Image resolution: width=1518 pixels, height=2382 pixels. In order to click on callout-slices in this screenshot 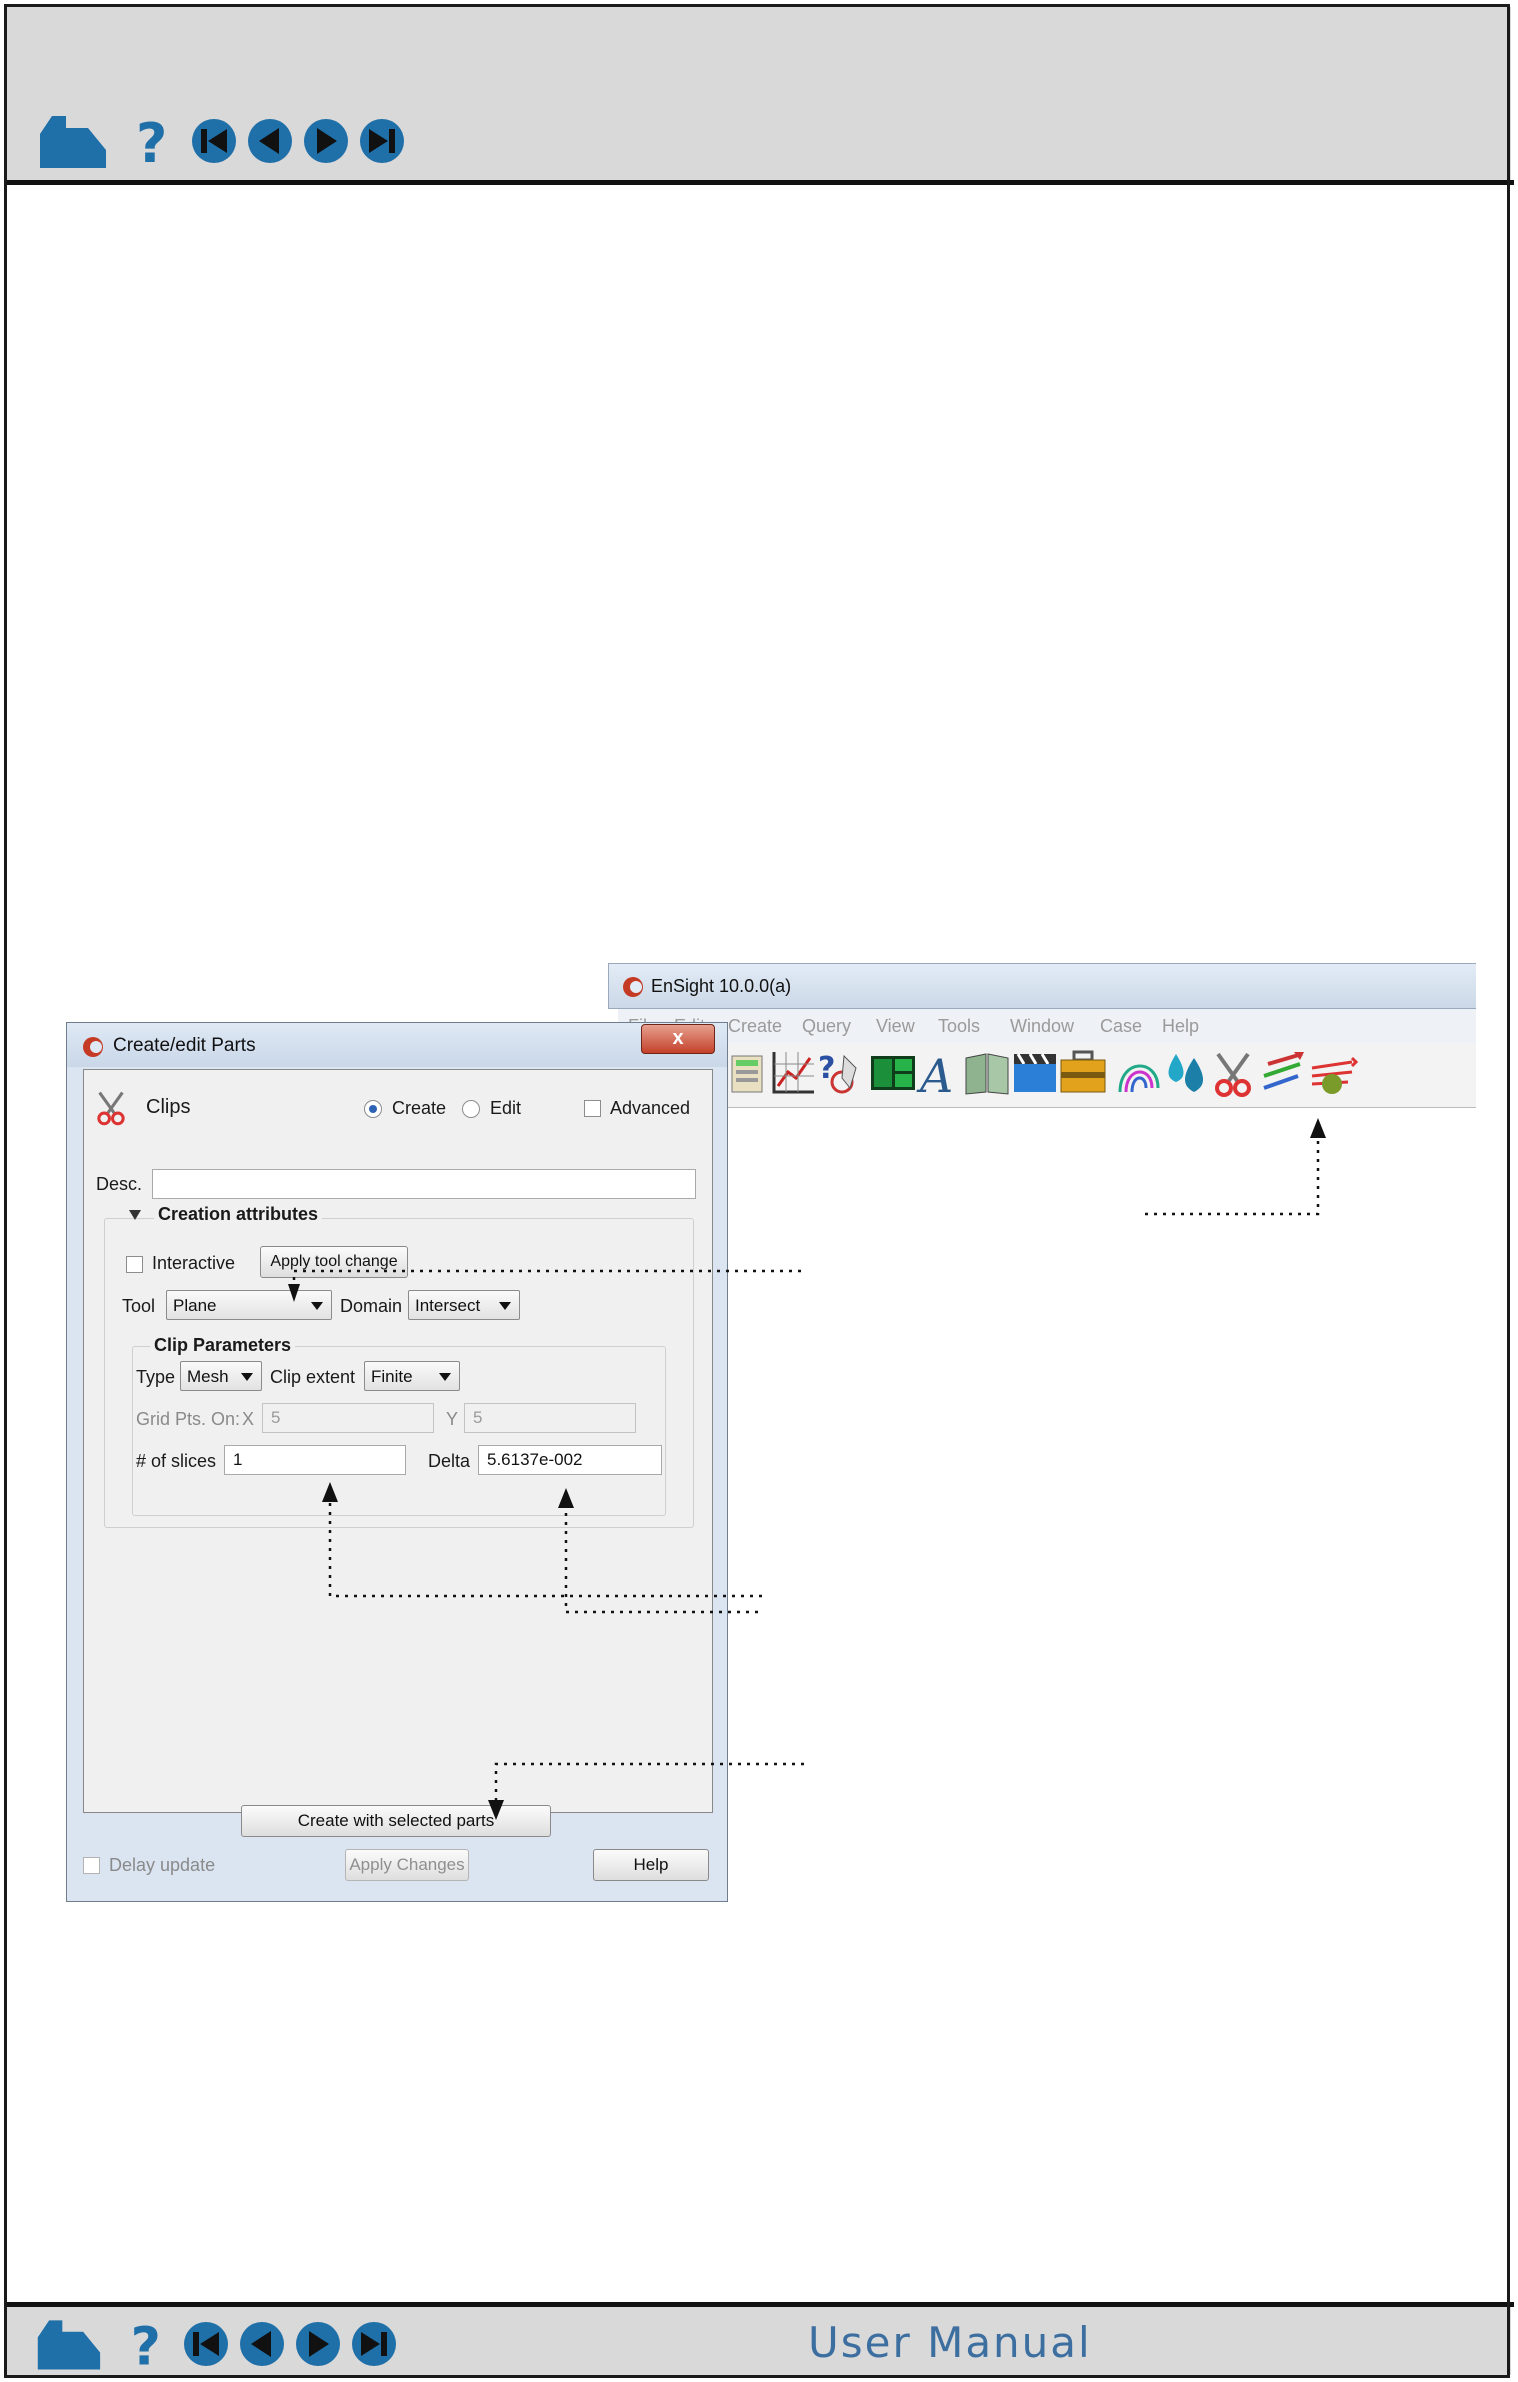, I will do `click(545, 1544)`.